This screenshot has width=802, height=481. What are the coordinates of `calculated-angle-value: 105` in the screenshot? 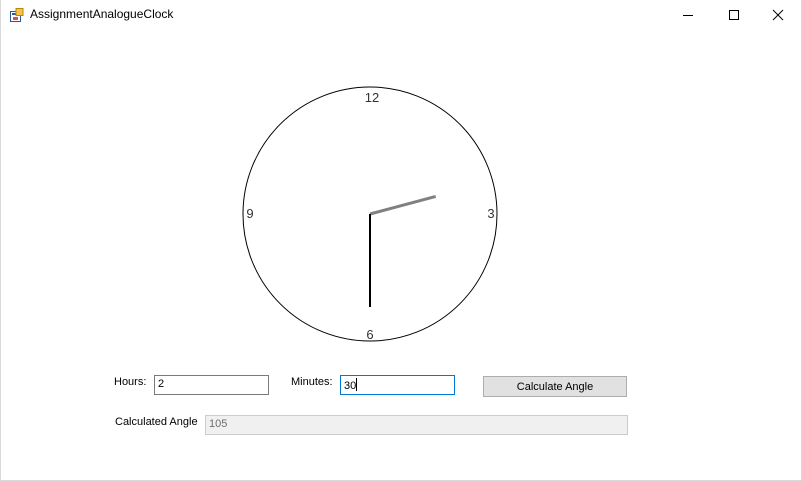 It's located at (218, 424).